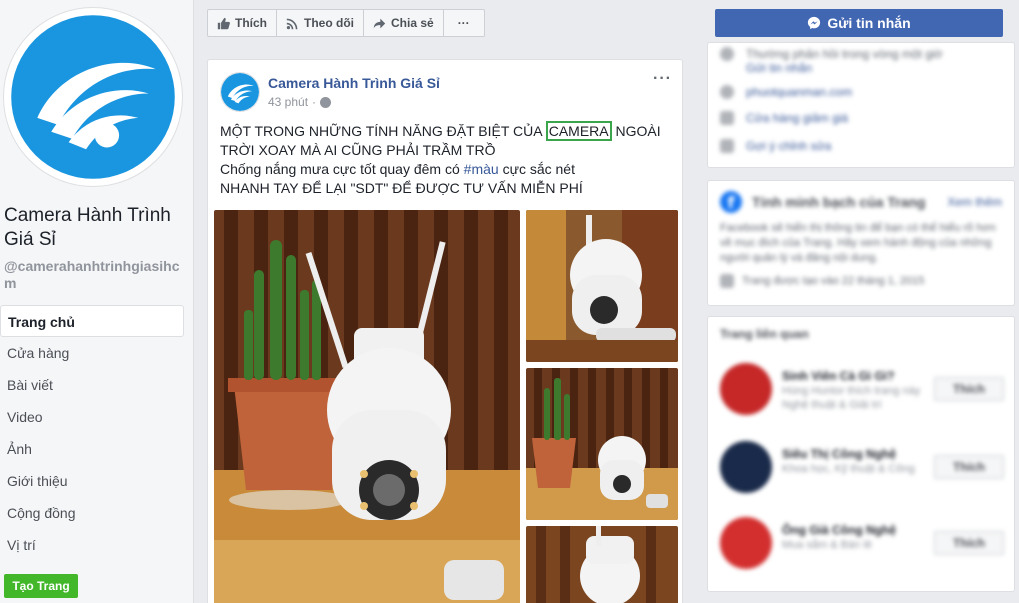 The height and width of the screenshot is (603, 1019). I want to click on transparency-title: Tính minh bạch của Trang, so click(839, 202).